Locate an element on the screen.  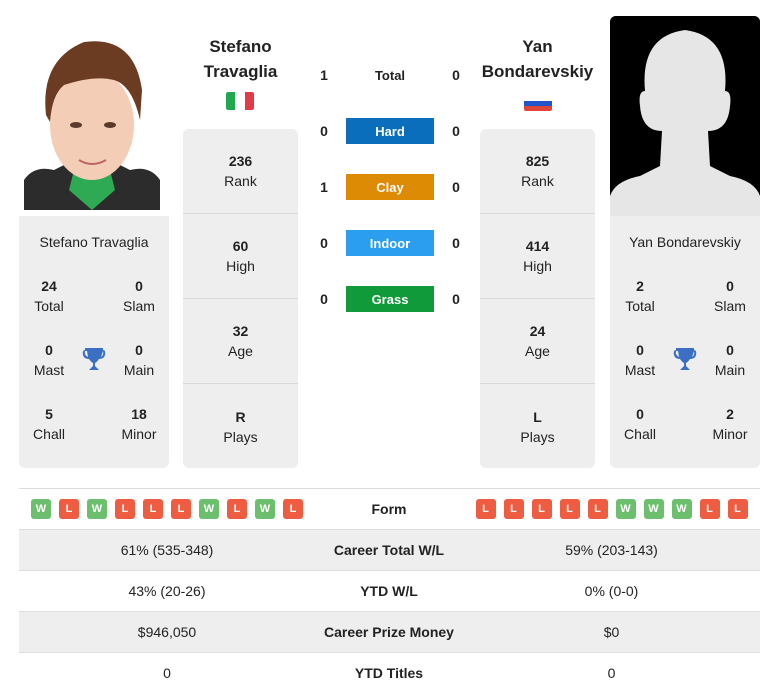
last-name: Travaglia is located at coordinates (240, 71).